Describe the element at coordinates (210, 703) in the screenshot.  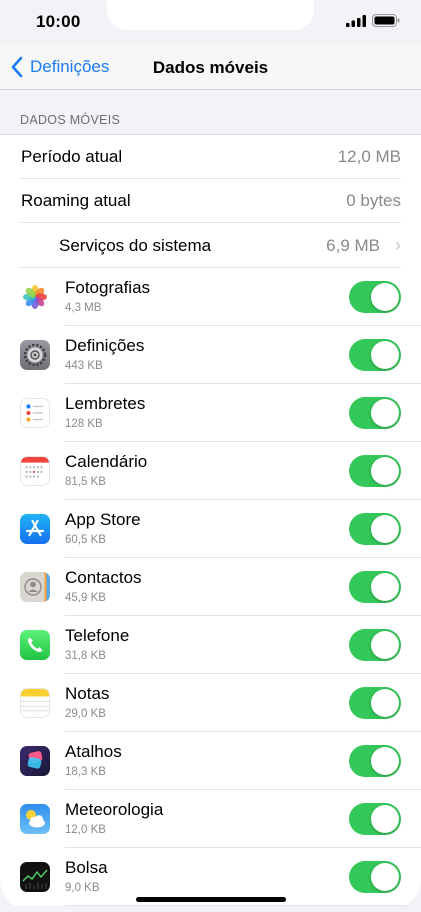
I see `app-row-notes: Notas 29,0 KB` at that location.